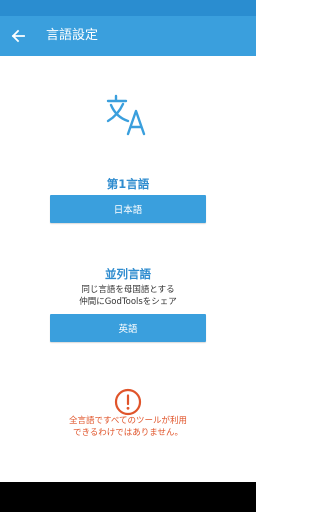 The width and height of the screenshot is (320, 512). Describe the element at coordinates (128, 8) in the screenshot. I see `status-bar` at that location.